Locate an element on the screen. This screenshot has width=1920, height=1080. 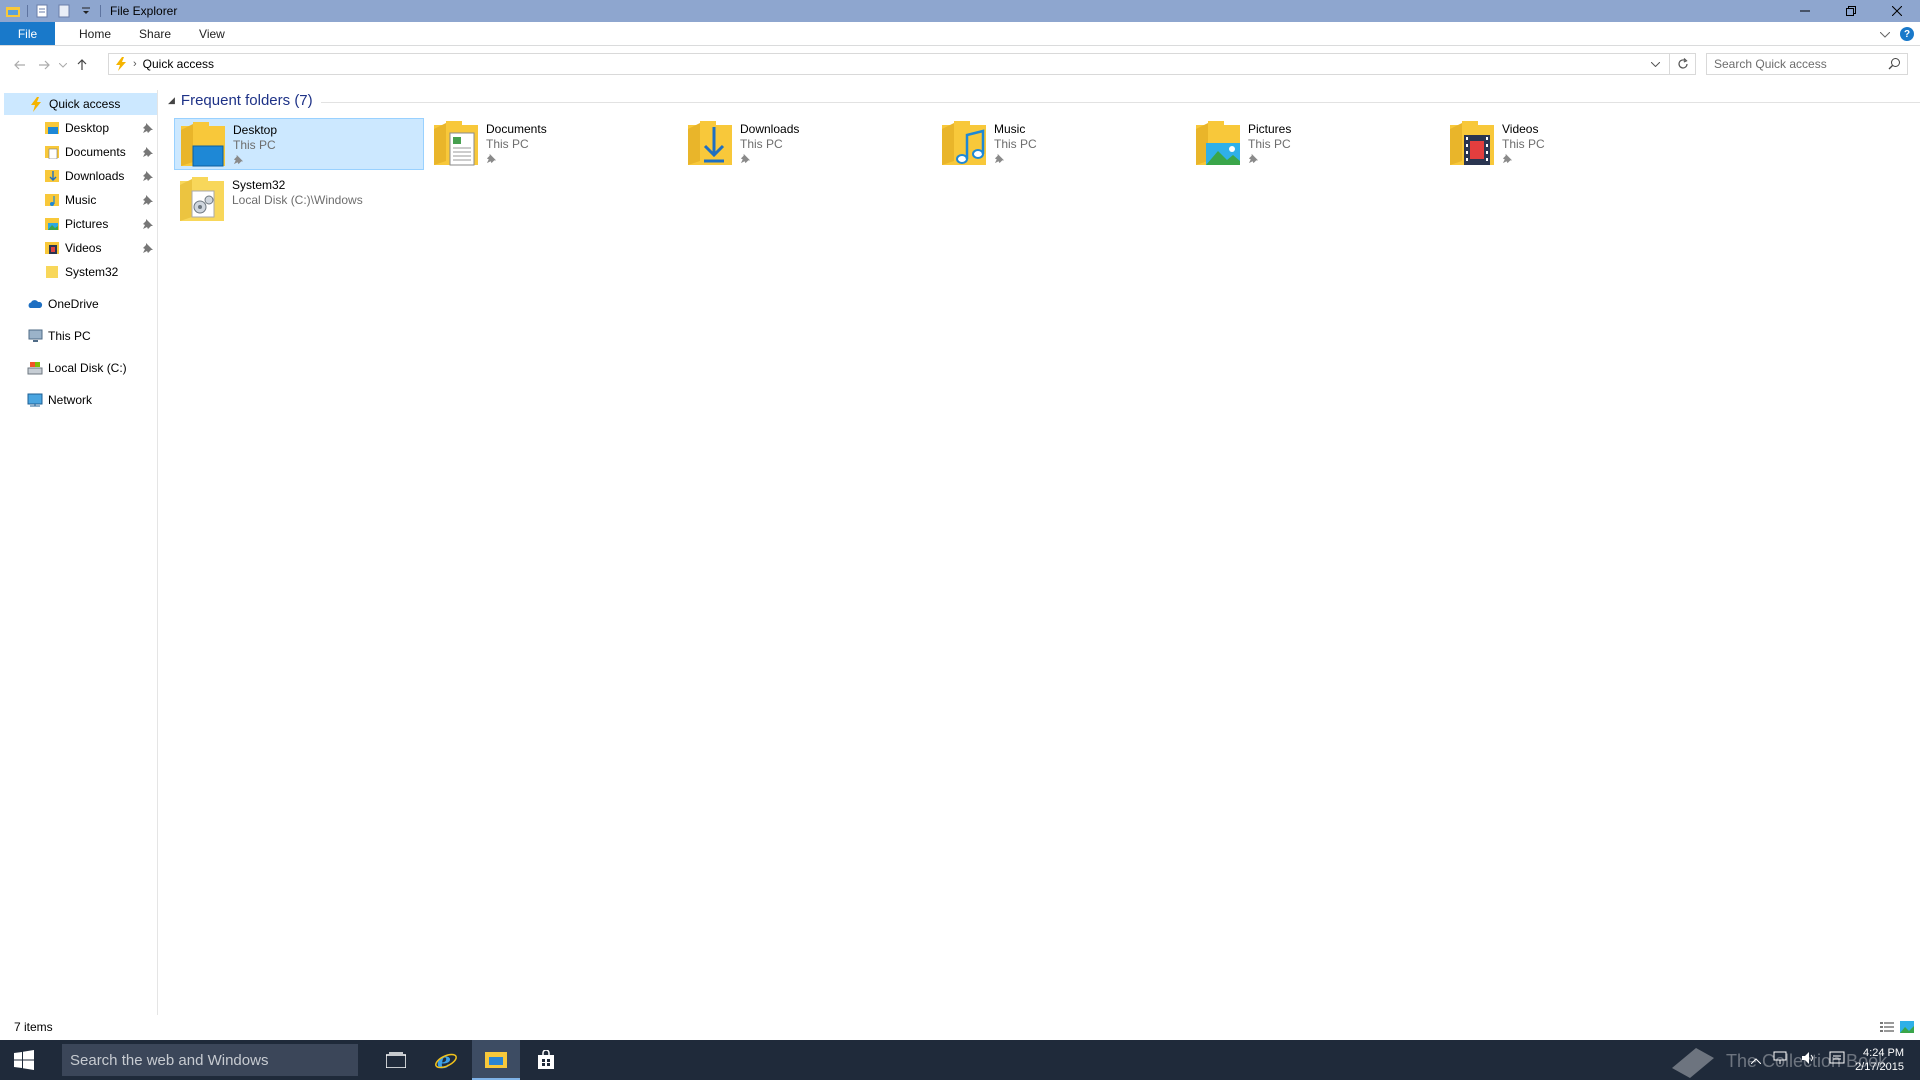
nav-item-quick-access: Quick access is located at coordinates (80, 104).